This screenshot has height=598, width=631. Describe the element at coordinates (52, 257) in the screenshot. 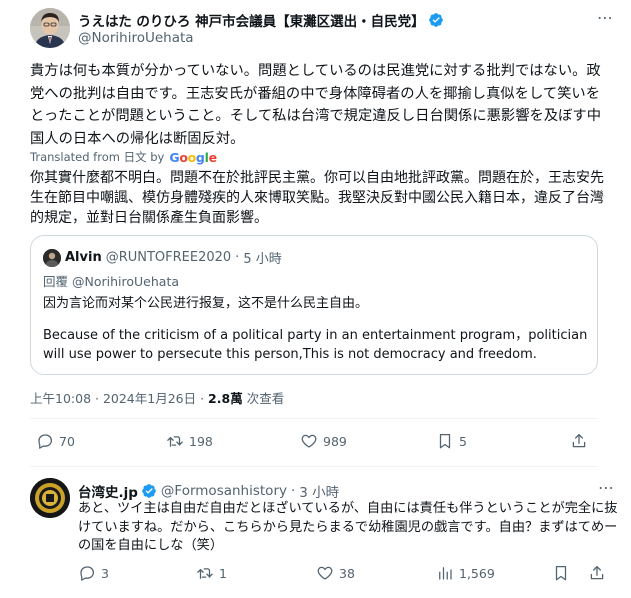

I see `quoted-author-avatar` at that location.